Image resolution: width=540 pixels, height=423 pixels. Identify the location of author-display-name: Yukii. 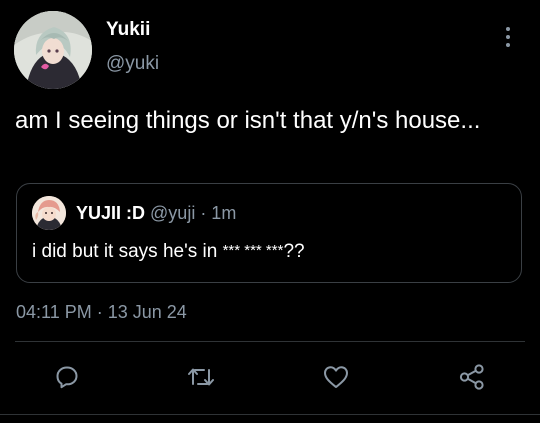
(128, 30).